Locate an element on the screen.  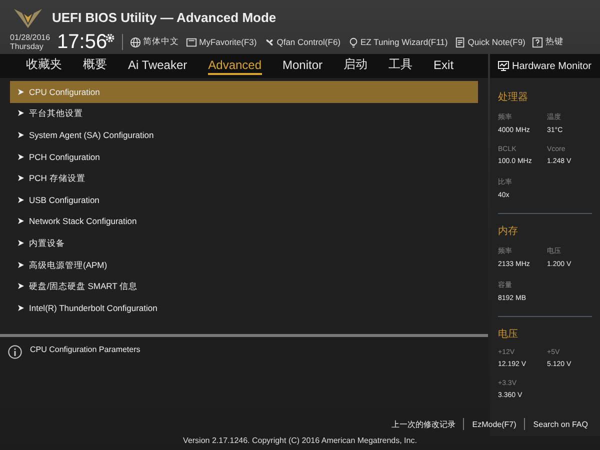
menu-item: Intel(R) Thunderbolt Configuration is located at coordinates (244, 307).